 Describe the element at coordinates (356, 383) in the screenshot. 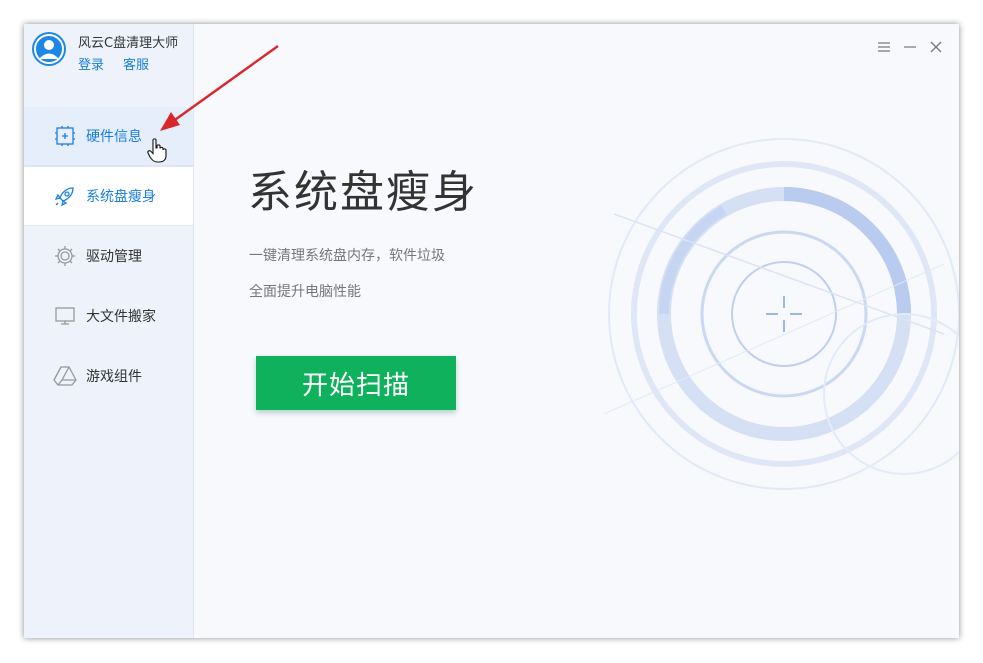

I see `start-scan-button: 开始扫描` at that location.